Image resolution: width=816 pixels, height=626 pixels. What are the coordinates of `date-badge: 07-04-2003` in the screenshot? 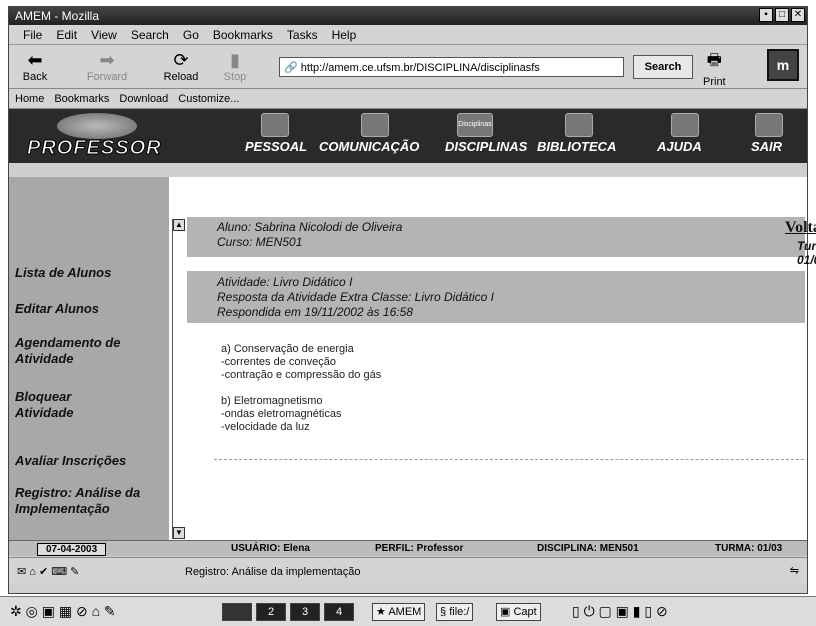 It's located at (72, 549).